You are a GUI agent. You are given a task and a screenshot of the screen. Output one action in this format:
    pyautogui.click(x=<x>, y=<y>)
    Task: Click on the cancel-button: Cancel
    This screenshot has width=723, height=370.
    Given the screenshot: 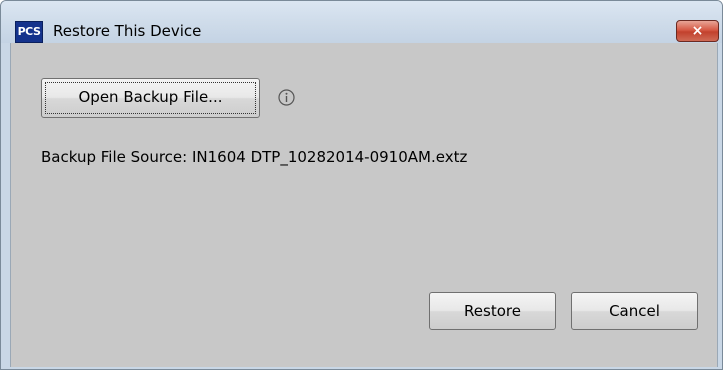 What is the action you would take?
    pyautogui.click(x=634, y=311)
    